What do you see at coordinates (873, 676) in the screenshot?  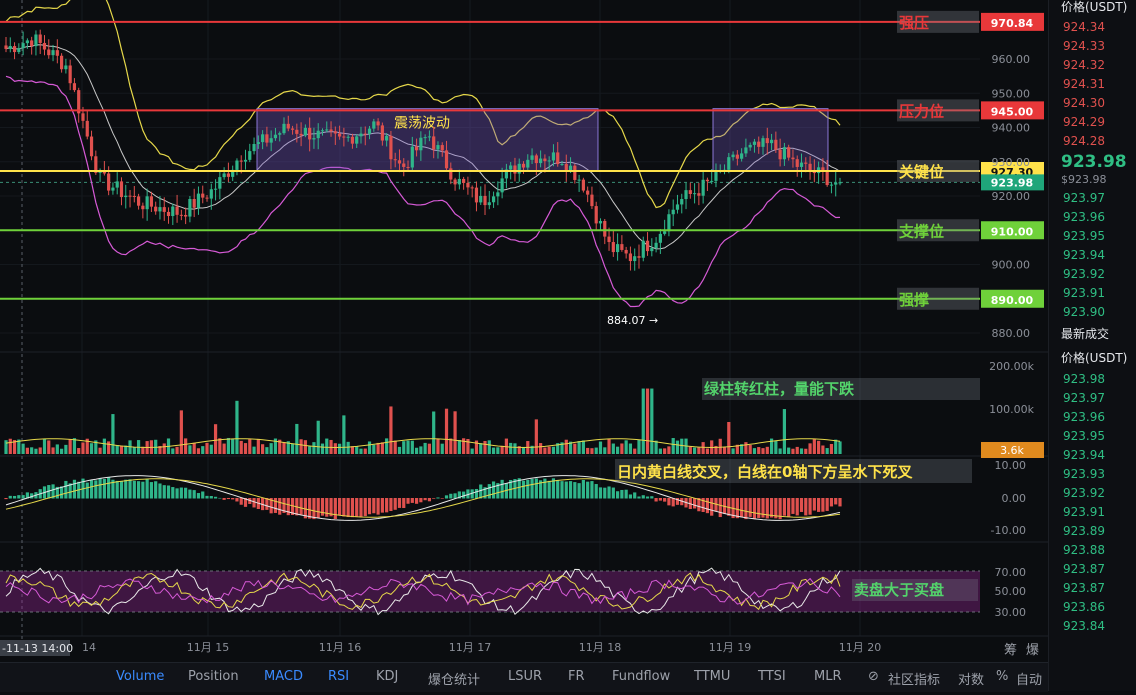 I see `community-icon: ⊘` at bounding box center [873, 676].